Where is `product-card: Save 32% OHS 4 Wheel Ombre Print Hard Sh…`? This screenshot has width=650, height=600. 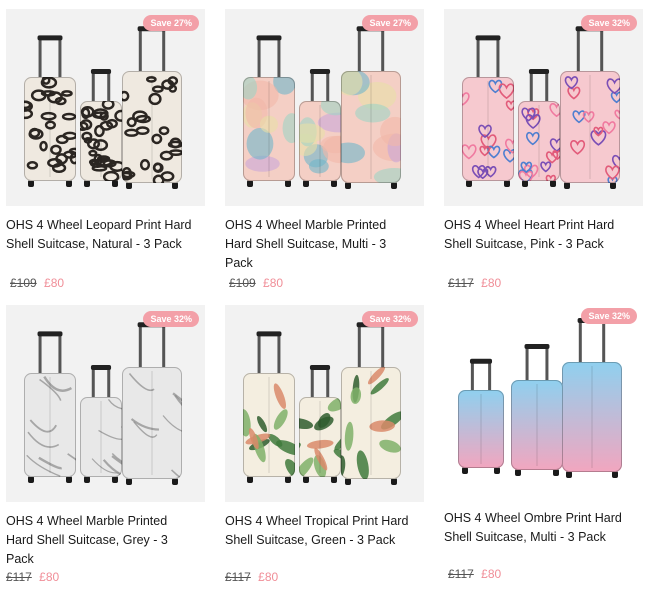 product-card: Save 32% OHS 4 Wheel Ombre Print Hard Sh… is located at coordinates (543, 441).